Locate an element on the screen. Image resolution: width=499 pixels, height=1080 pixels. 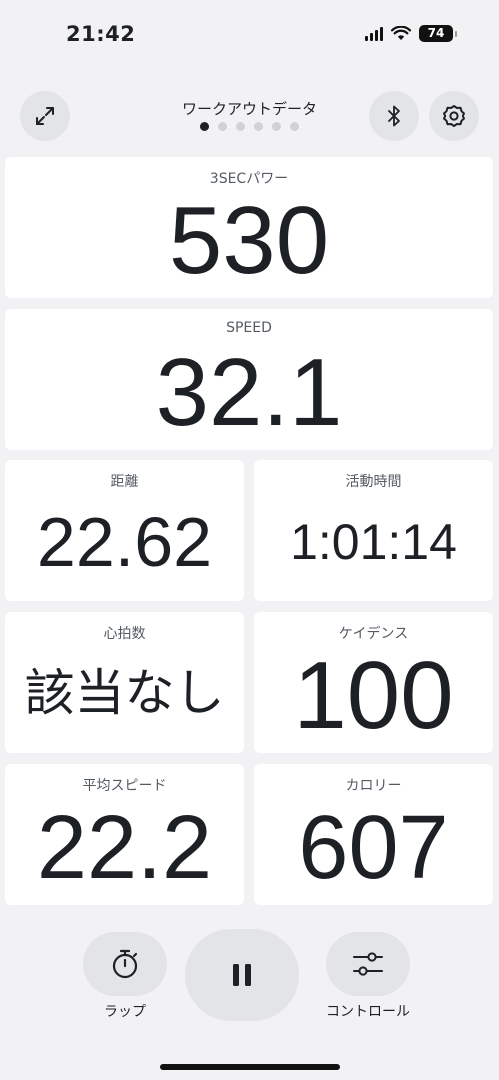
heart-rate-value: 該当なし is located at coordinates (124, 693).